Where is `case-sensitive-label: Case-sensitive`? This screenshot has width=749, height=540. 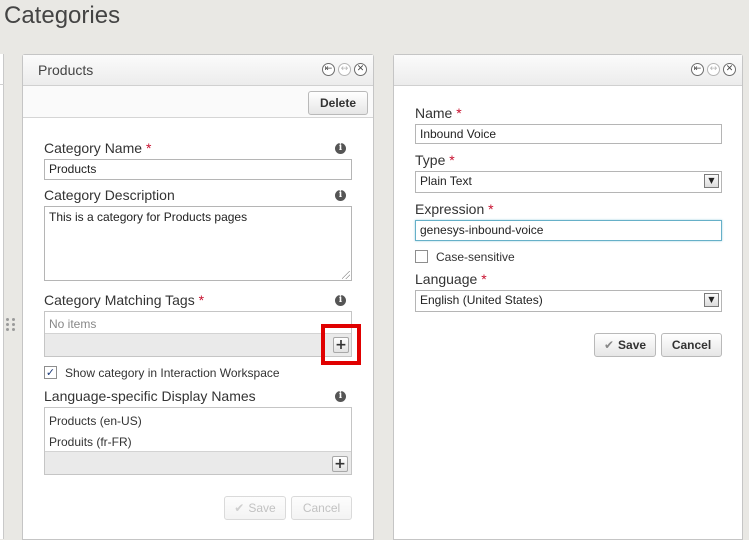
case-sensitive-label: Case-sensitive is located at coordinates (475, 257).